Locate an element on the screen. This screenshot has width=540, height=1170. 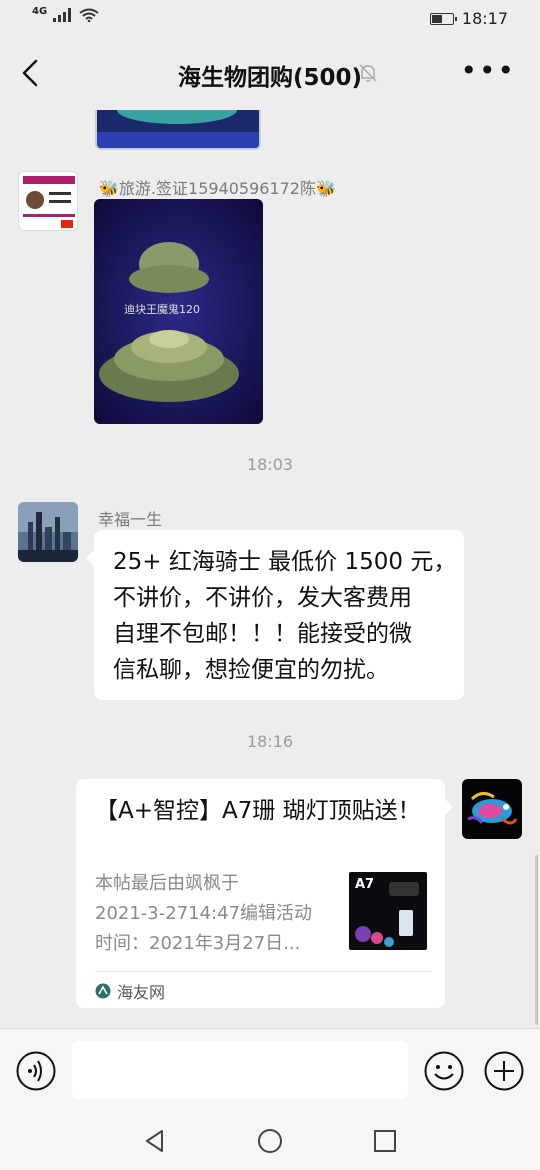
more-options-button: ••• is located at coordinates (488, 71).